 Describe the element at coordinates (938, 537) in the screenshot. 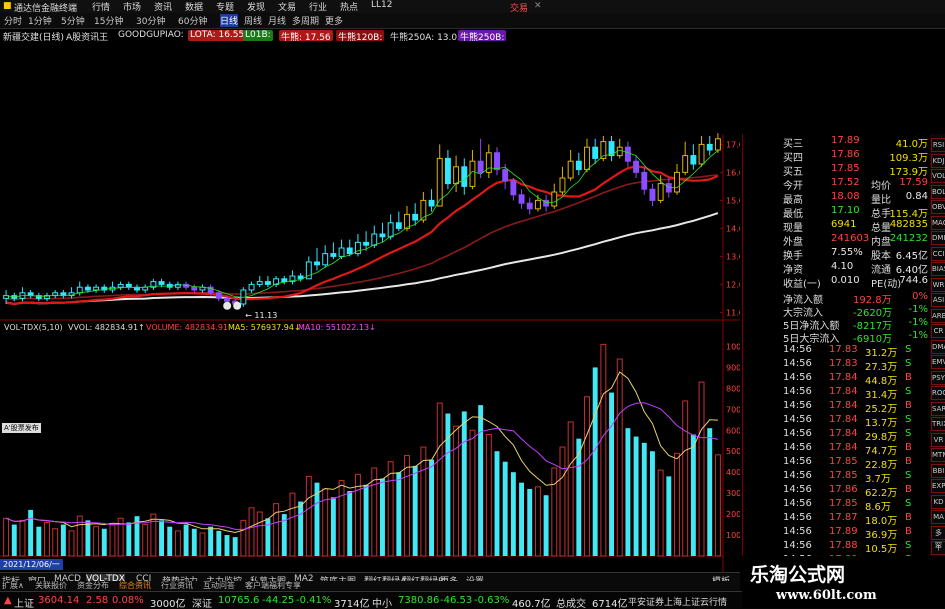

I see `indicator-多空-icon: 多空` at that location.